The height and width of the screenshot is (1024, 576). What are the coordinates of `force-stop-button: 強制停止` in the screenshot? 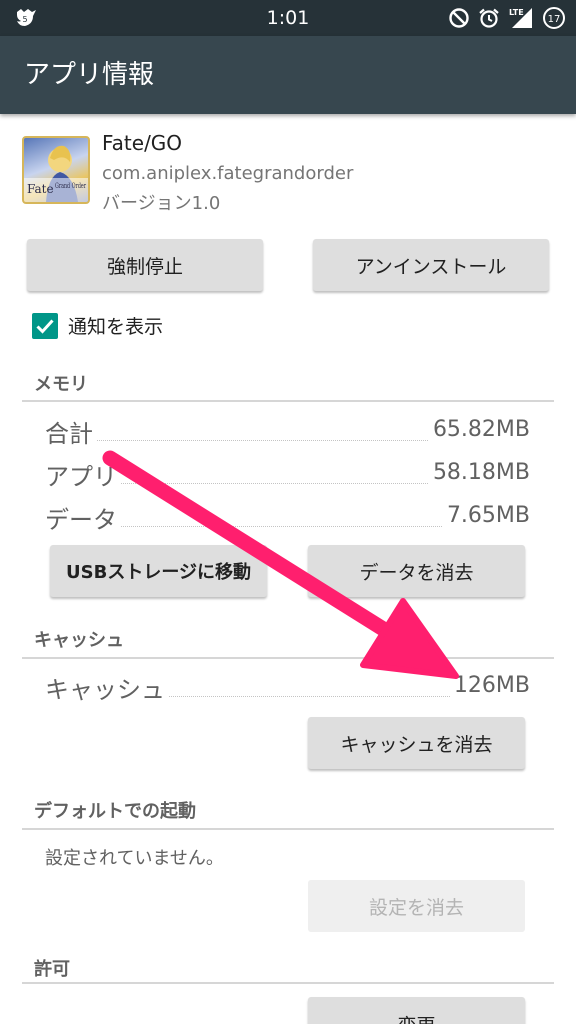 It's located at (145, 265).